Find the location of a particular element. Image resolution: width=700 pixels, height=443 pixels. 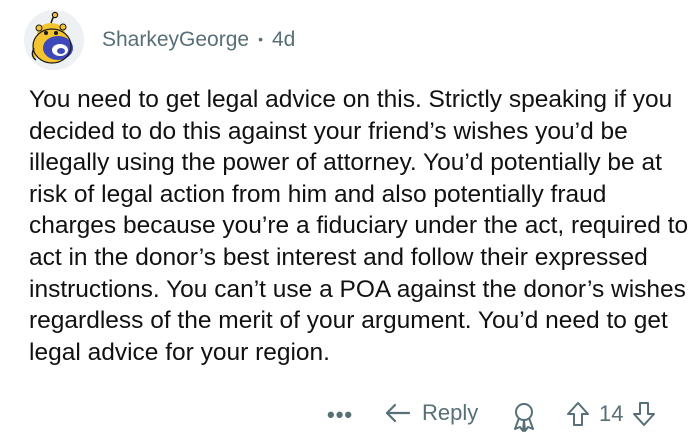

comment-meta: SharkeyGeorge • 4d is located at coordinates (198, 40).